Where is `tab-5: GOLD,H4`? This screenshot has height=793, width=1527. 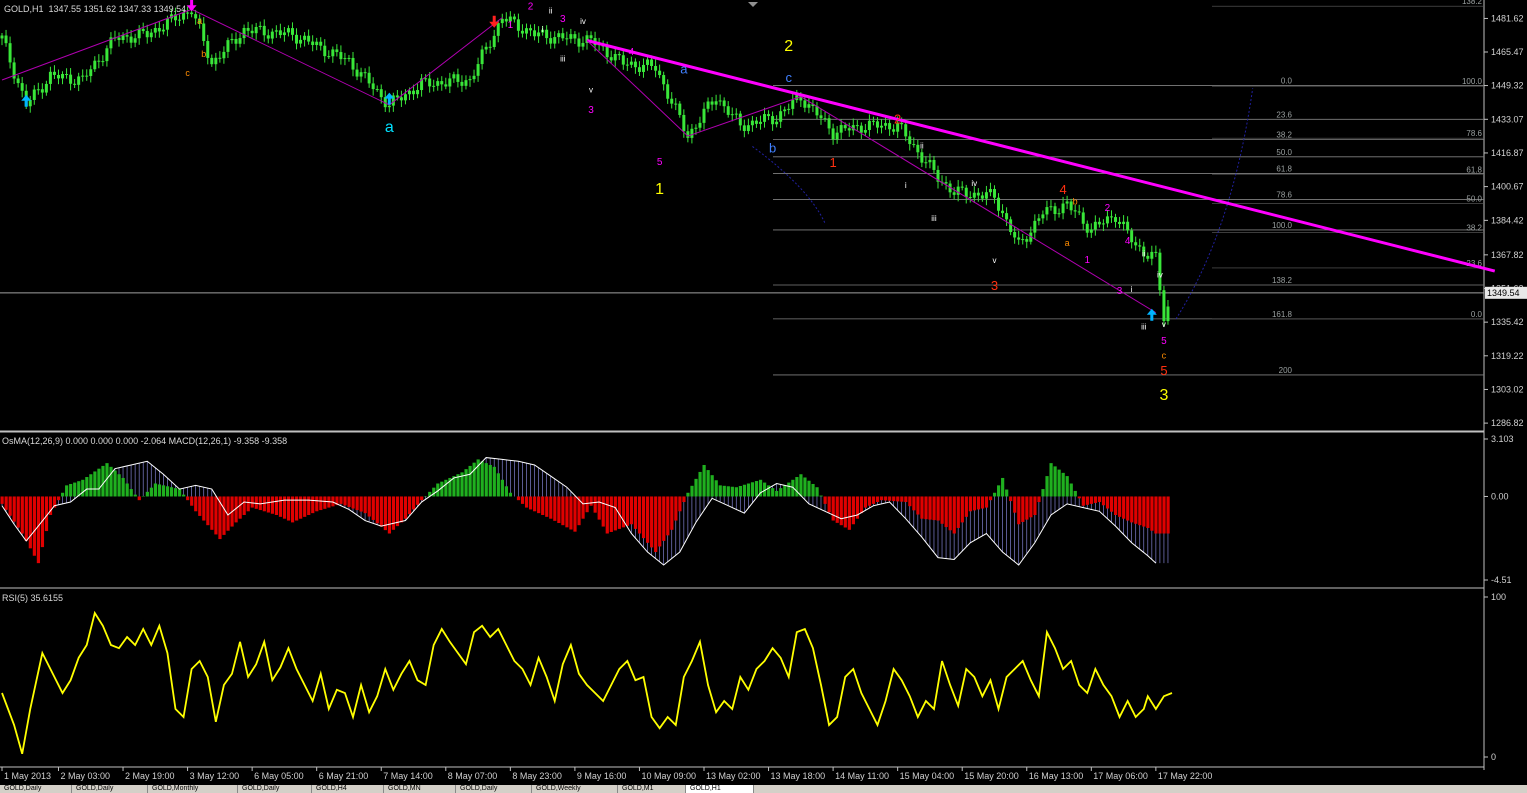 tab-5: GOLD,H4 is located at coordinates (348, 789).